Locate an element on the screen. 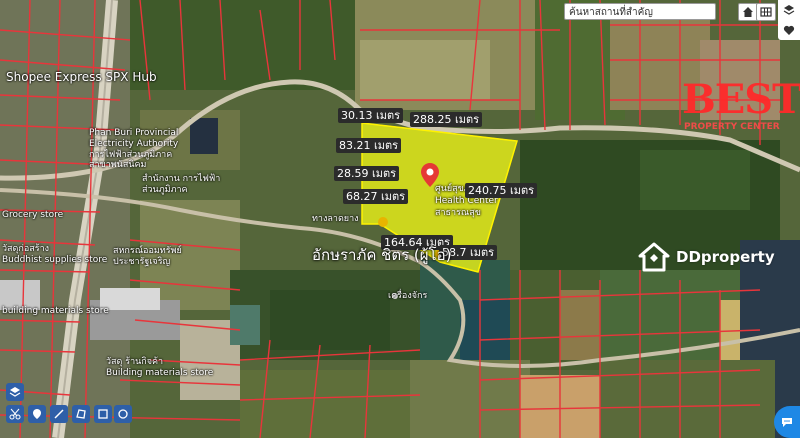 The height and width of the screenshot is (438, 800). best-watermark: BEST PROPERTY CENTER is located at coordinates (741, 107).